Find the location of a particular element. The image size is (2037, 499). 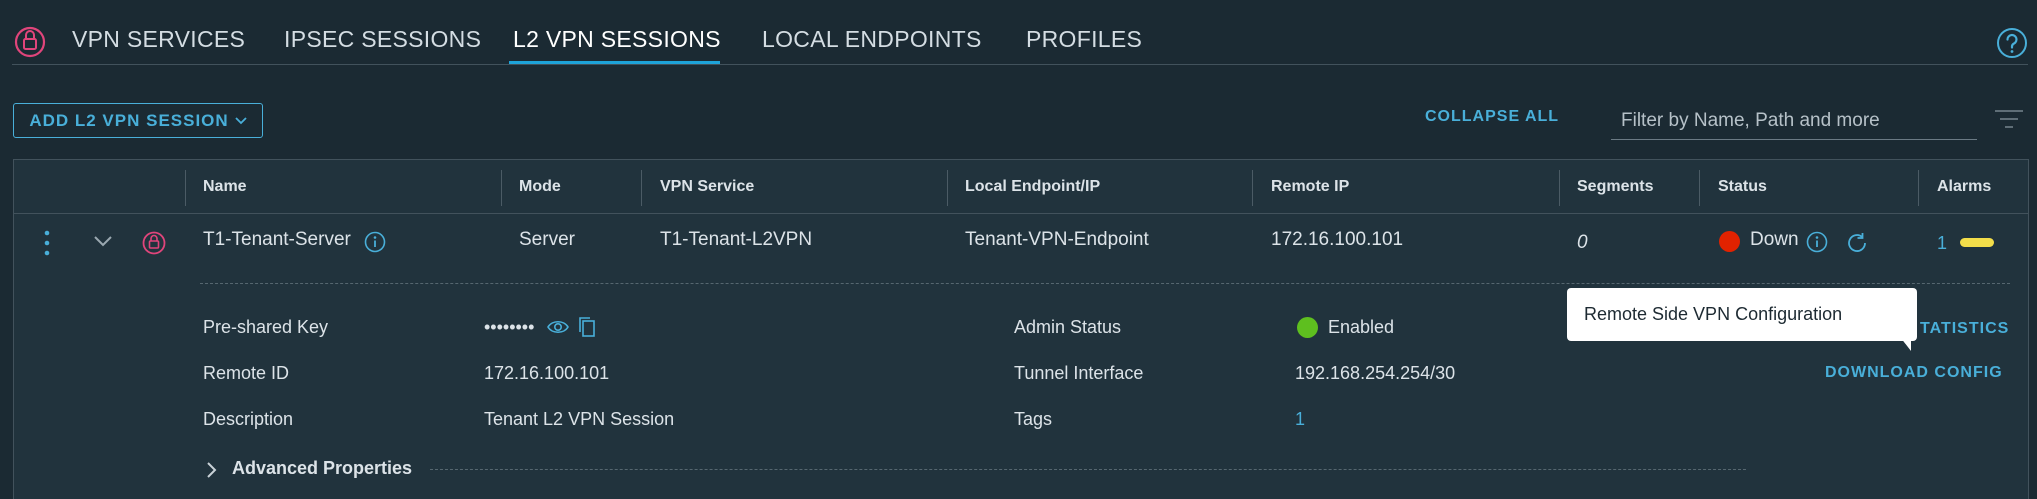

refresh-icon is located at coordinates (1857, 243).